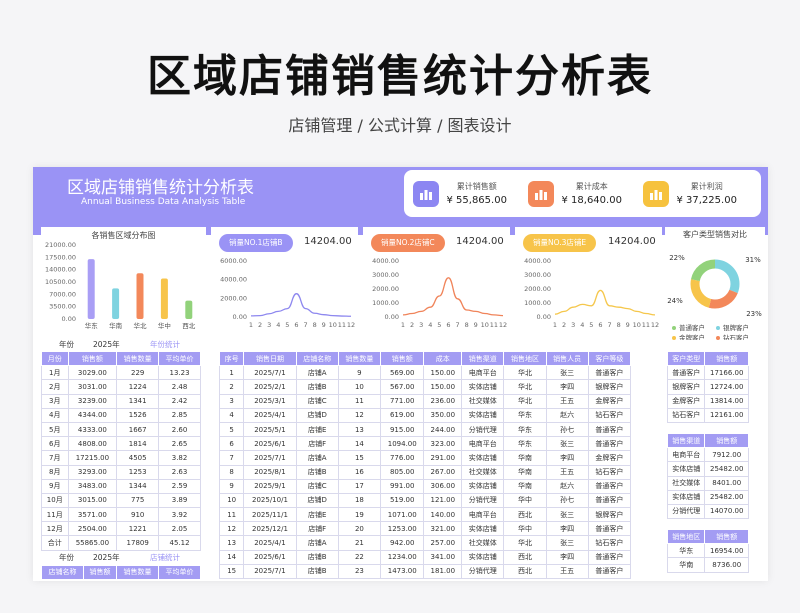  What do you see at coordinates (55, 529) in the screenshot?
I see `table-cell: 12月` at bounding box center [55, 529].